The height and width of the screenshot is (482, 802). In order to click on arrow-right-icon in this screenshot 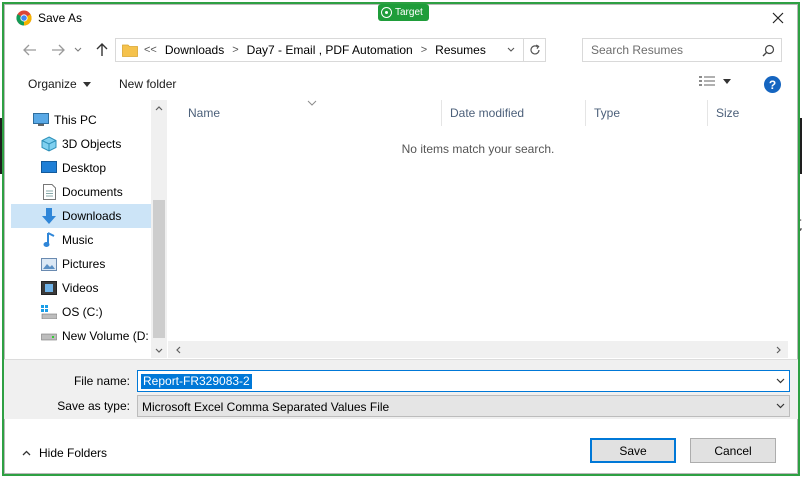, I will do `click(58, 50)`.